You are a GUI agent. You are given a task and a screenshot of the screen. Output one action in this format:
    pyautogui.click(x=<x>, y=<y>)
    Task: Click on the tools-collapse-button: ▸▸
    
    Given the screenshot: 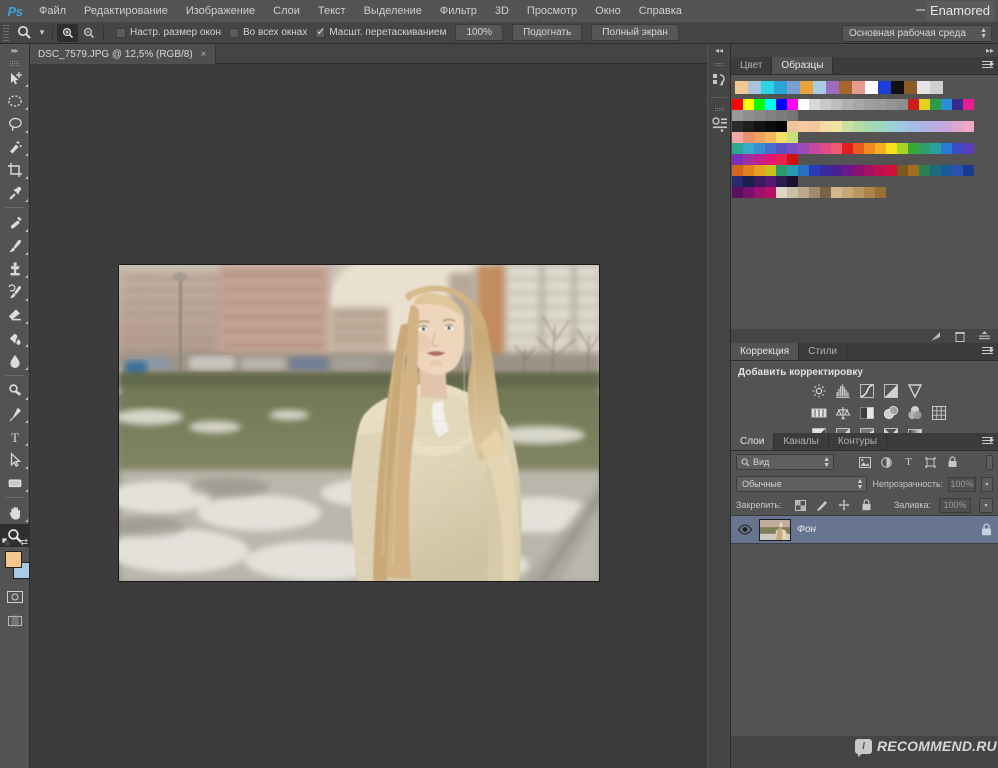 What is the action you would take?
    pyautogui.click(x=14, y=50)
    